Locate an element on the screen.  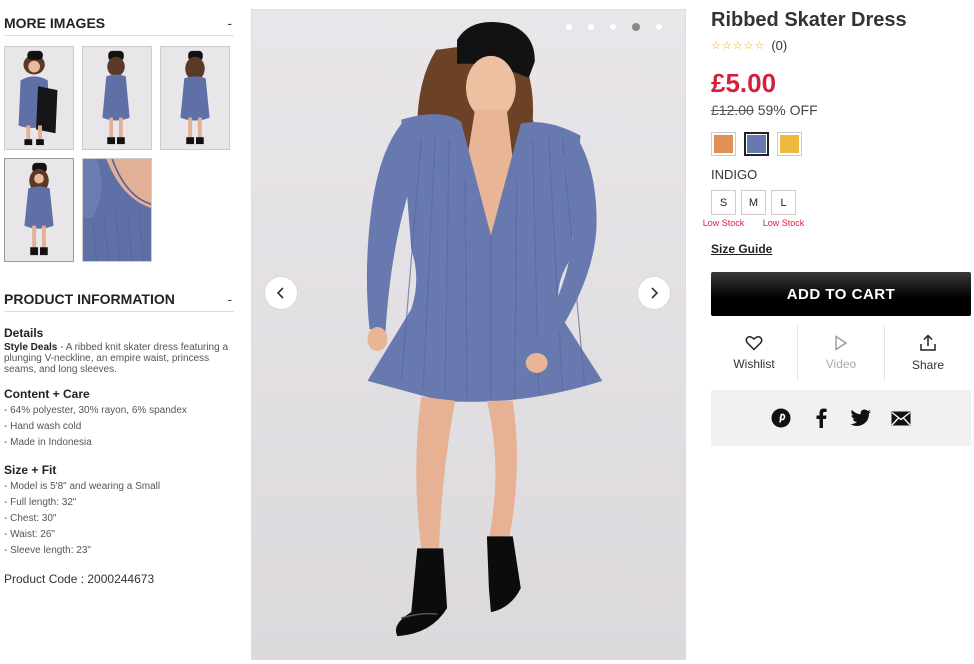
content-care-item: - Made in Indonesia is located at coordinates (48, 442).